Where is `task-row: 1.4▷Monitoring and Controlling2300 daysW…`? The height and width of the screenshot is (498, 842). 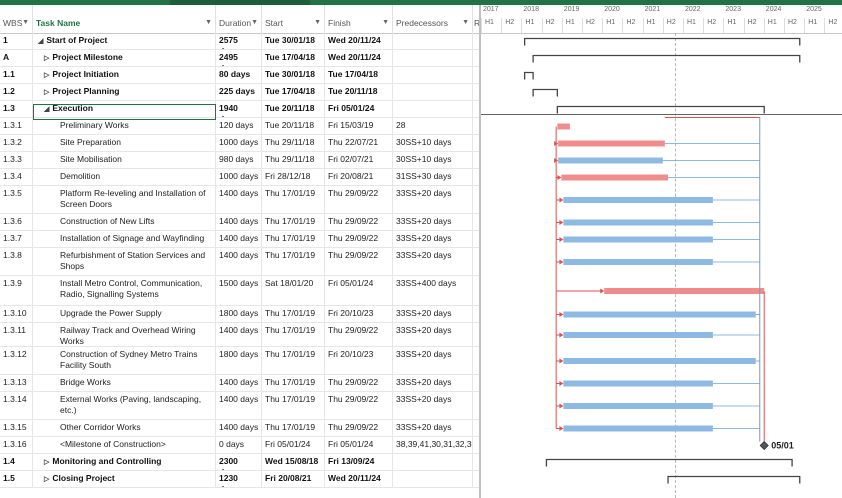 task-row: 1.4▷Monitoring and Controlling2300 daysW… is located at coordinates (240, 462).